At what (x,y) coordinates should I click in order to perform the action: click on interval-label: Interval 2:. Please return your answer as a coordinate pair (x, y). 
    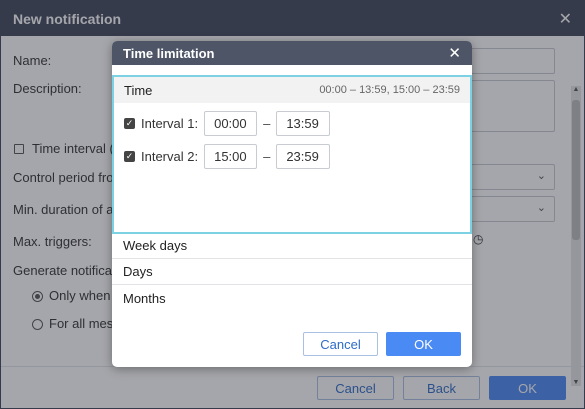
    Looking at the image, I should click on (170, 156).